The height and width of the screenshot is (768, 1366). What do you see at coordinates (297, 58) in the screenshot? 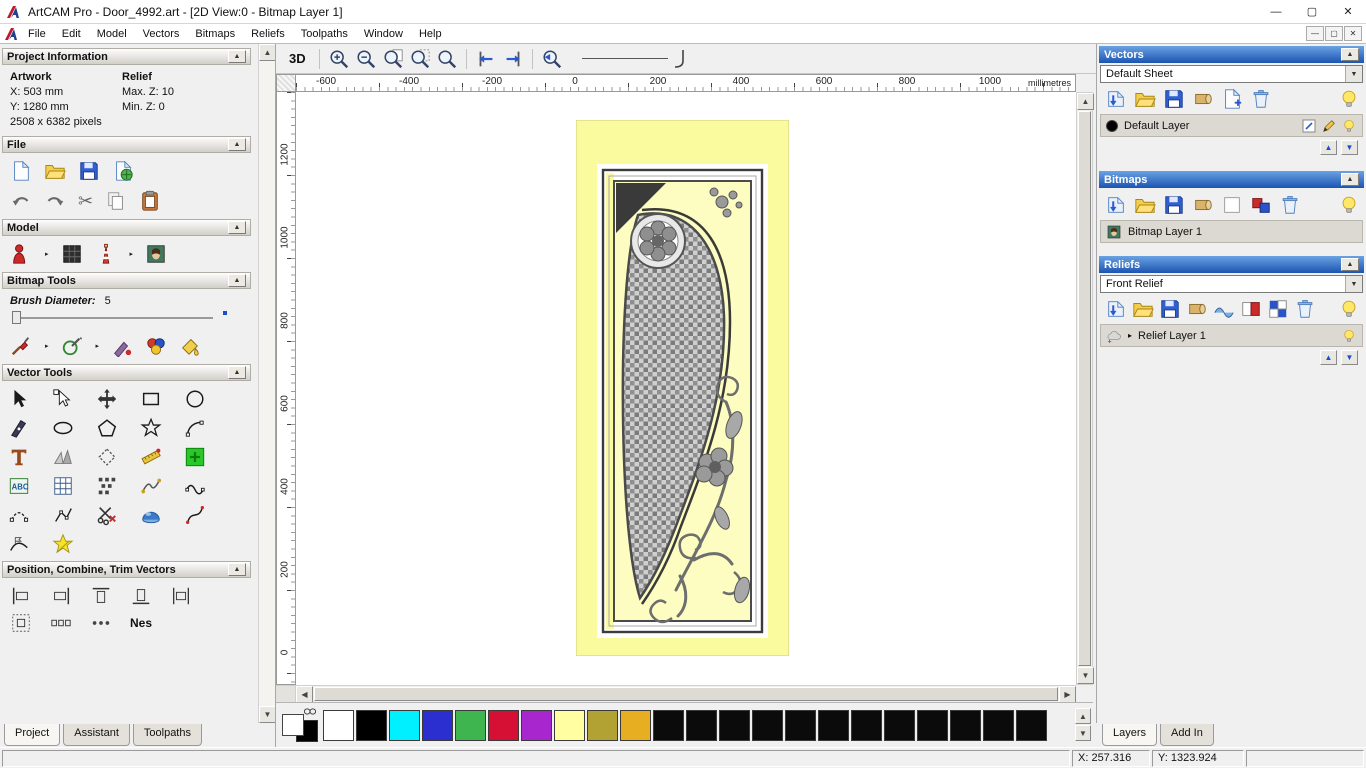
I see `toggle-3d-view-button: 3D` at bounding box center [297, 58].